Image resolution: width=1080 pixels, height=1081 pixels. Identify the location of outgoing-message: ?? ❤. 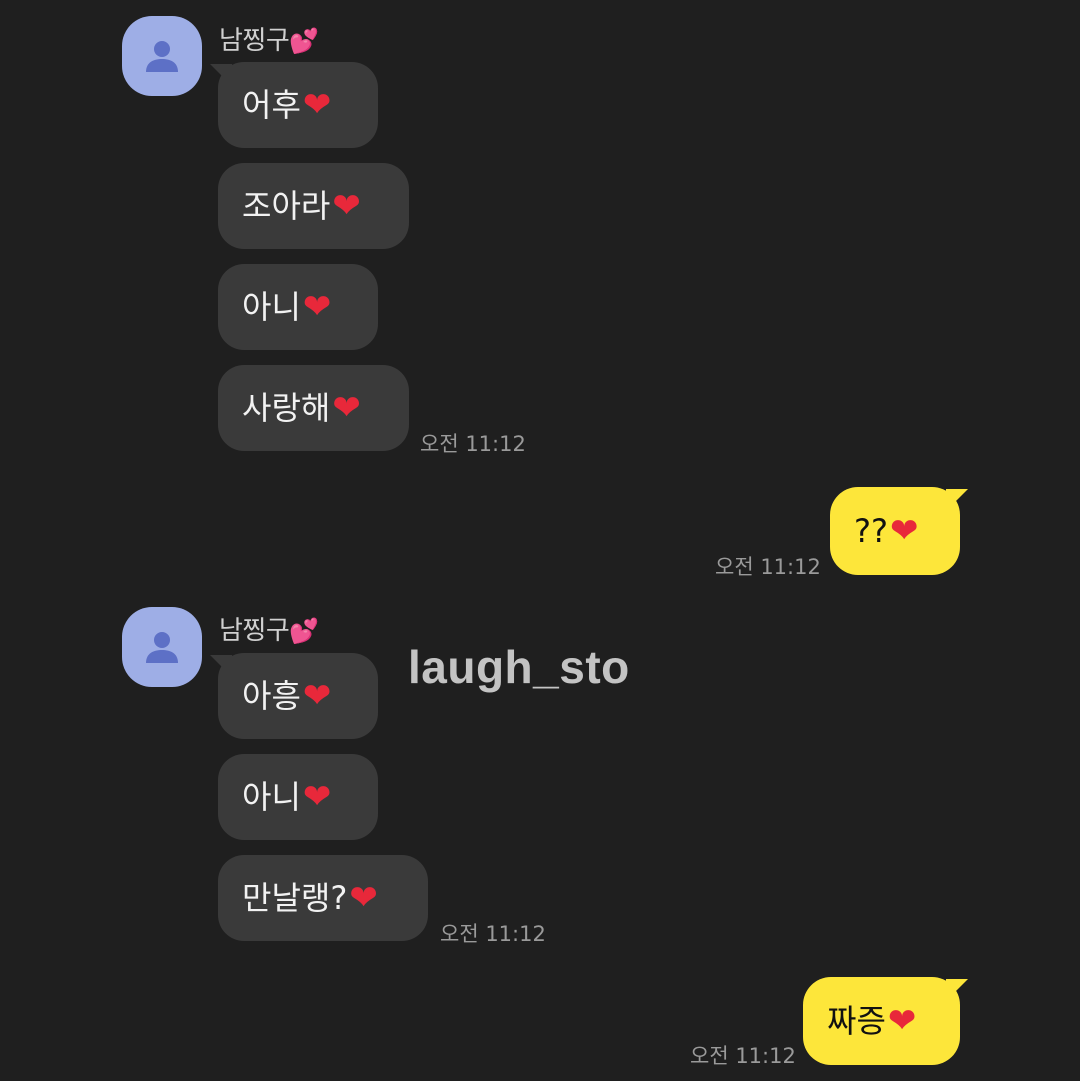
(895, 531).